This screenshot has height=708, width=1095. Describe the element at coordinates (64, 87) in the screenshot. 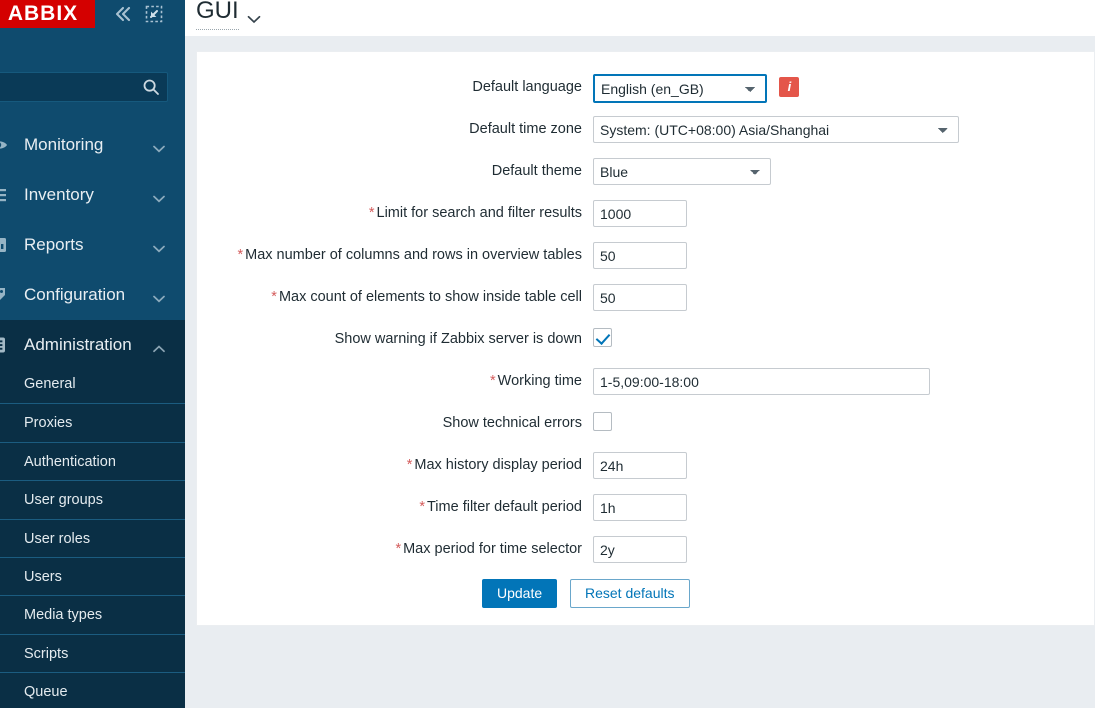

I see `search-input` at that location.